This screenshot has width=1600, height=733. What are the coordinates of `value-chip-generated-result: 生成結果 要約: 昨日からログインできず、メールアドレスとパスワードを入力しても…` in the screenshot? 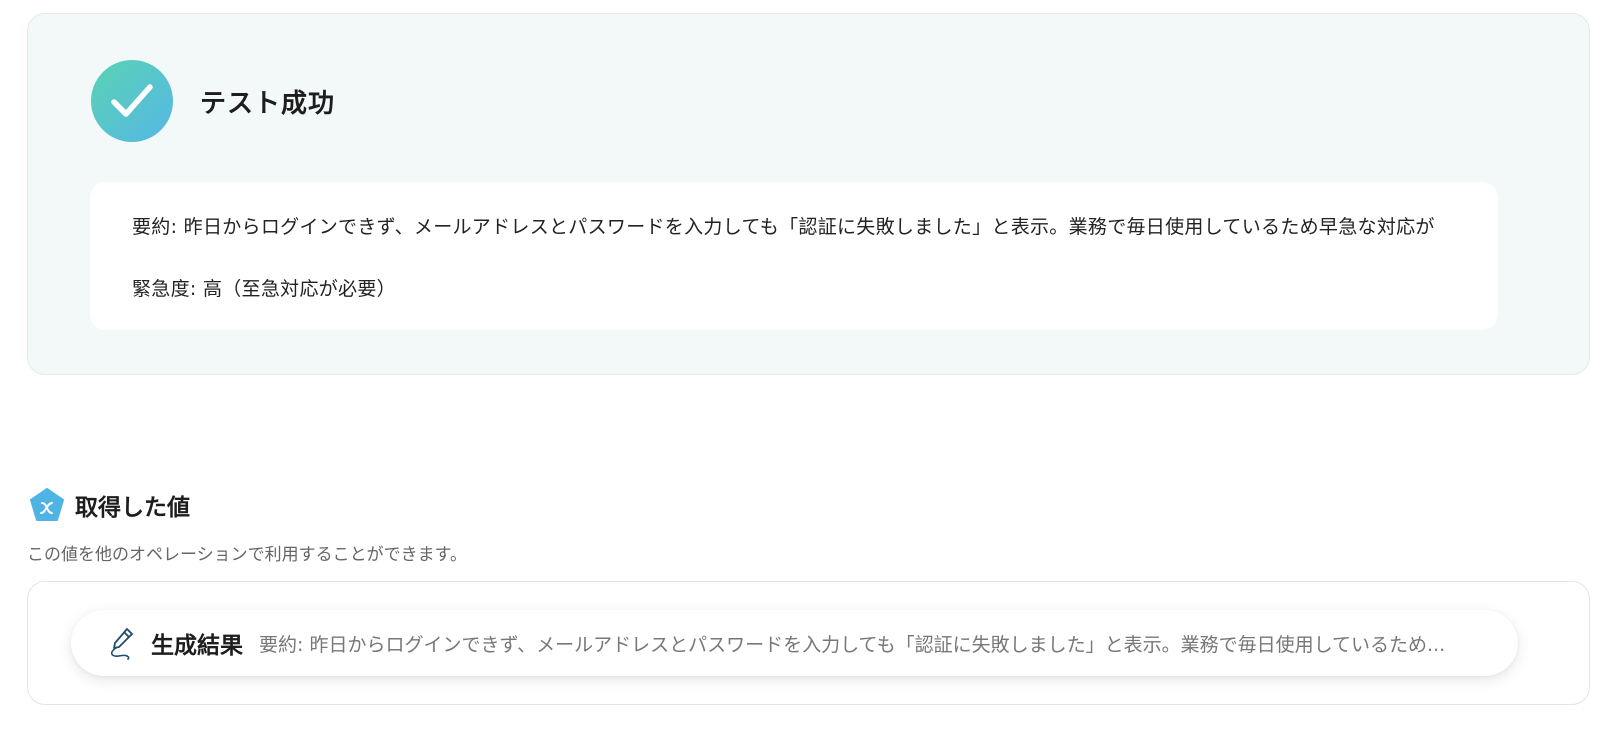 It's located at (794, 643).